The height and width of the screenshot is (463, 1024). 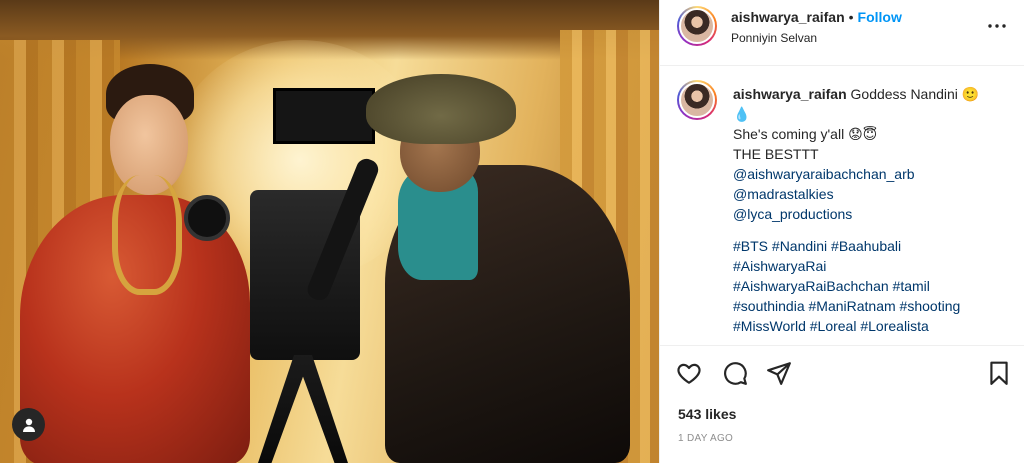 I want to click on header-row: aishwarya_raifan • Follow, so click(x=816, y=18).